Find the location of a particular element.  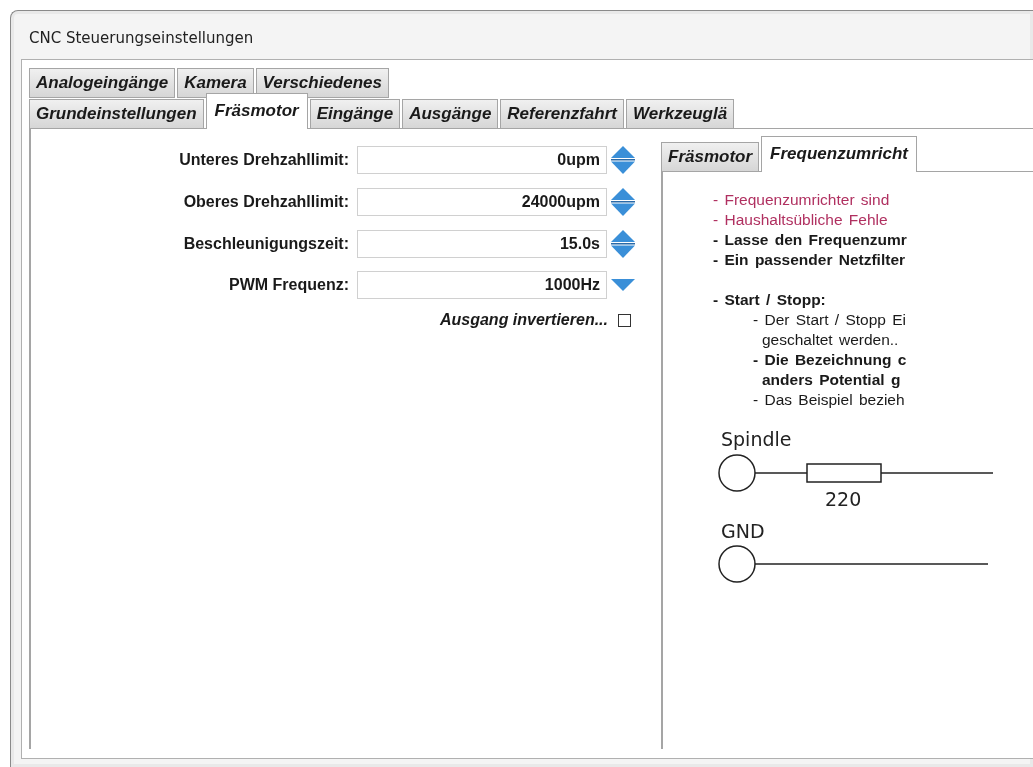

note-text: - Der Start / Stopp Ei is located at coordinates (830, 320).